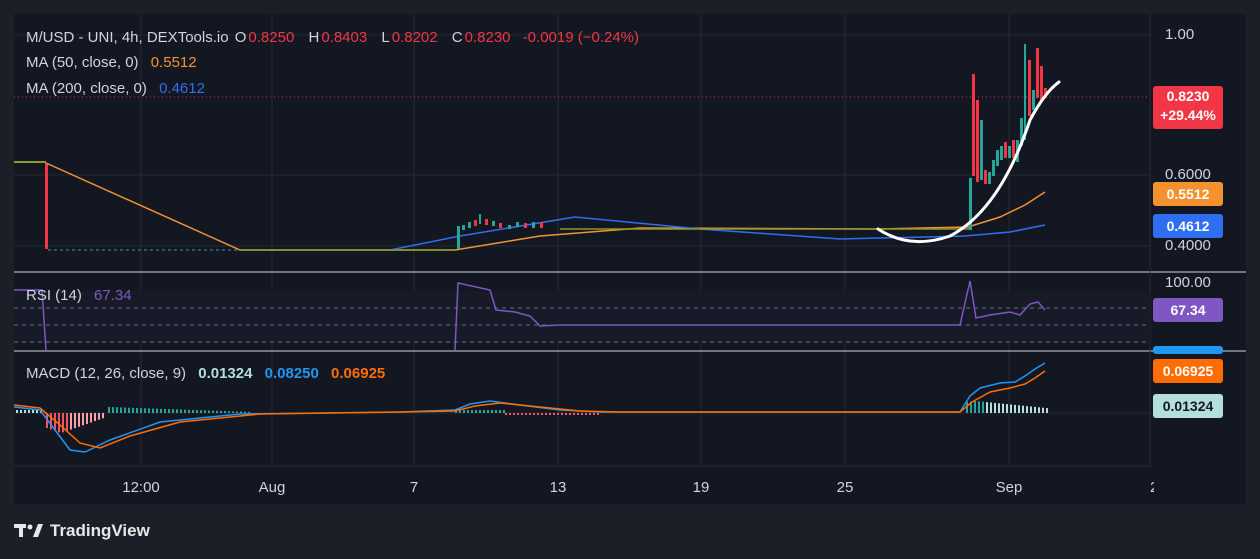 The image size is (1260, 559). Describe the element at coordinates (127, 37) in the screenshot. I see `symbol-title: M/USD - UNI, 4h, DEXTools.io` at that location.